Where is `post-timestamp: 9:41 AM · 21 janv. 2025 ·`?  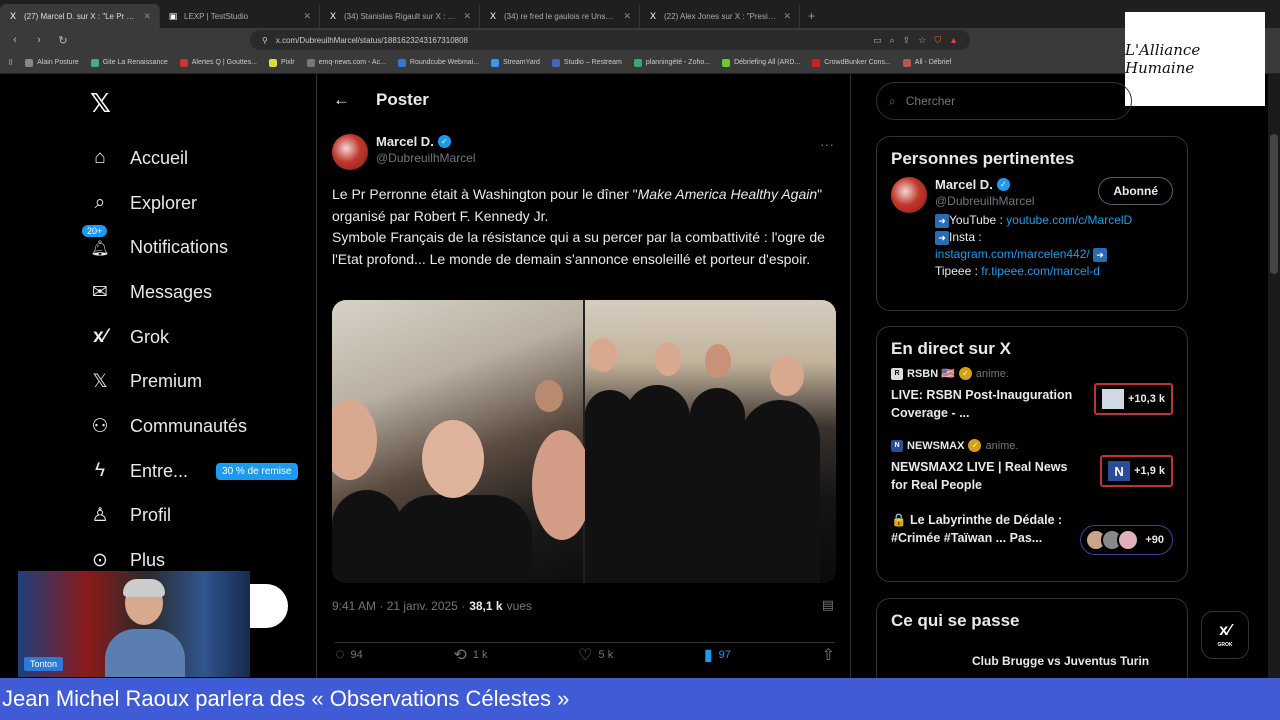 post-timestamp: 9:41 AM · 21 janv. 2025 · is located at coordinates (398, 606).